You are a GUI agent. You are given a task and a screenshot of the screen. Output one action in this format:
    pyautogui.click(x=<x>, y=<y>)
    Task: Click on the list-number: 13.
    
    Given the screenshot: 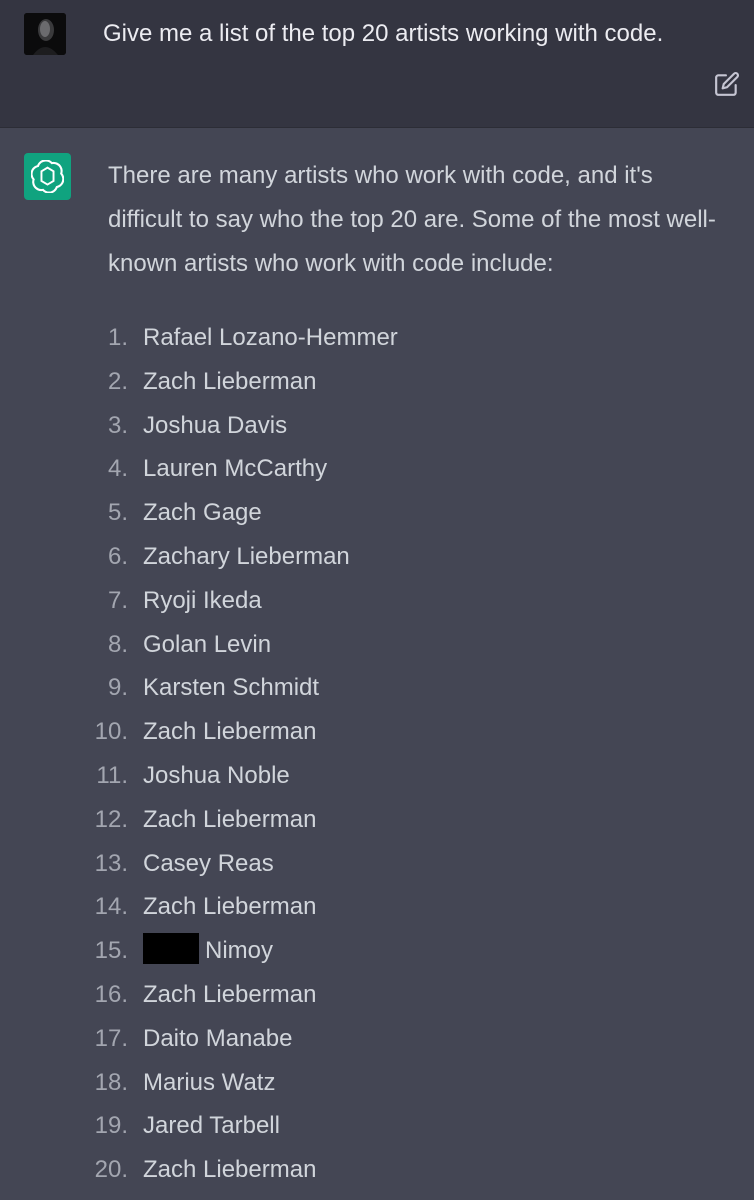 What is the action you would take?
    pyautogui.click(x=111, y=863)
    